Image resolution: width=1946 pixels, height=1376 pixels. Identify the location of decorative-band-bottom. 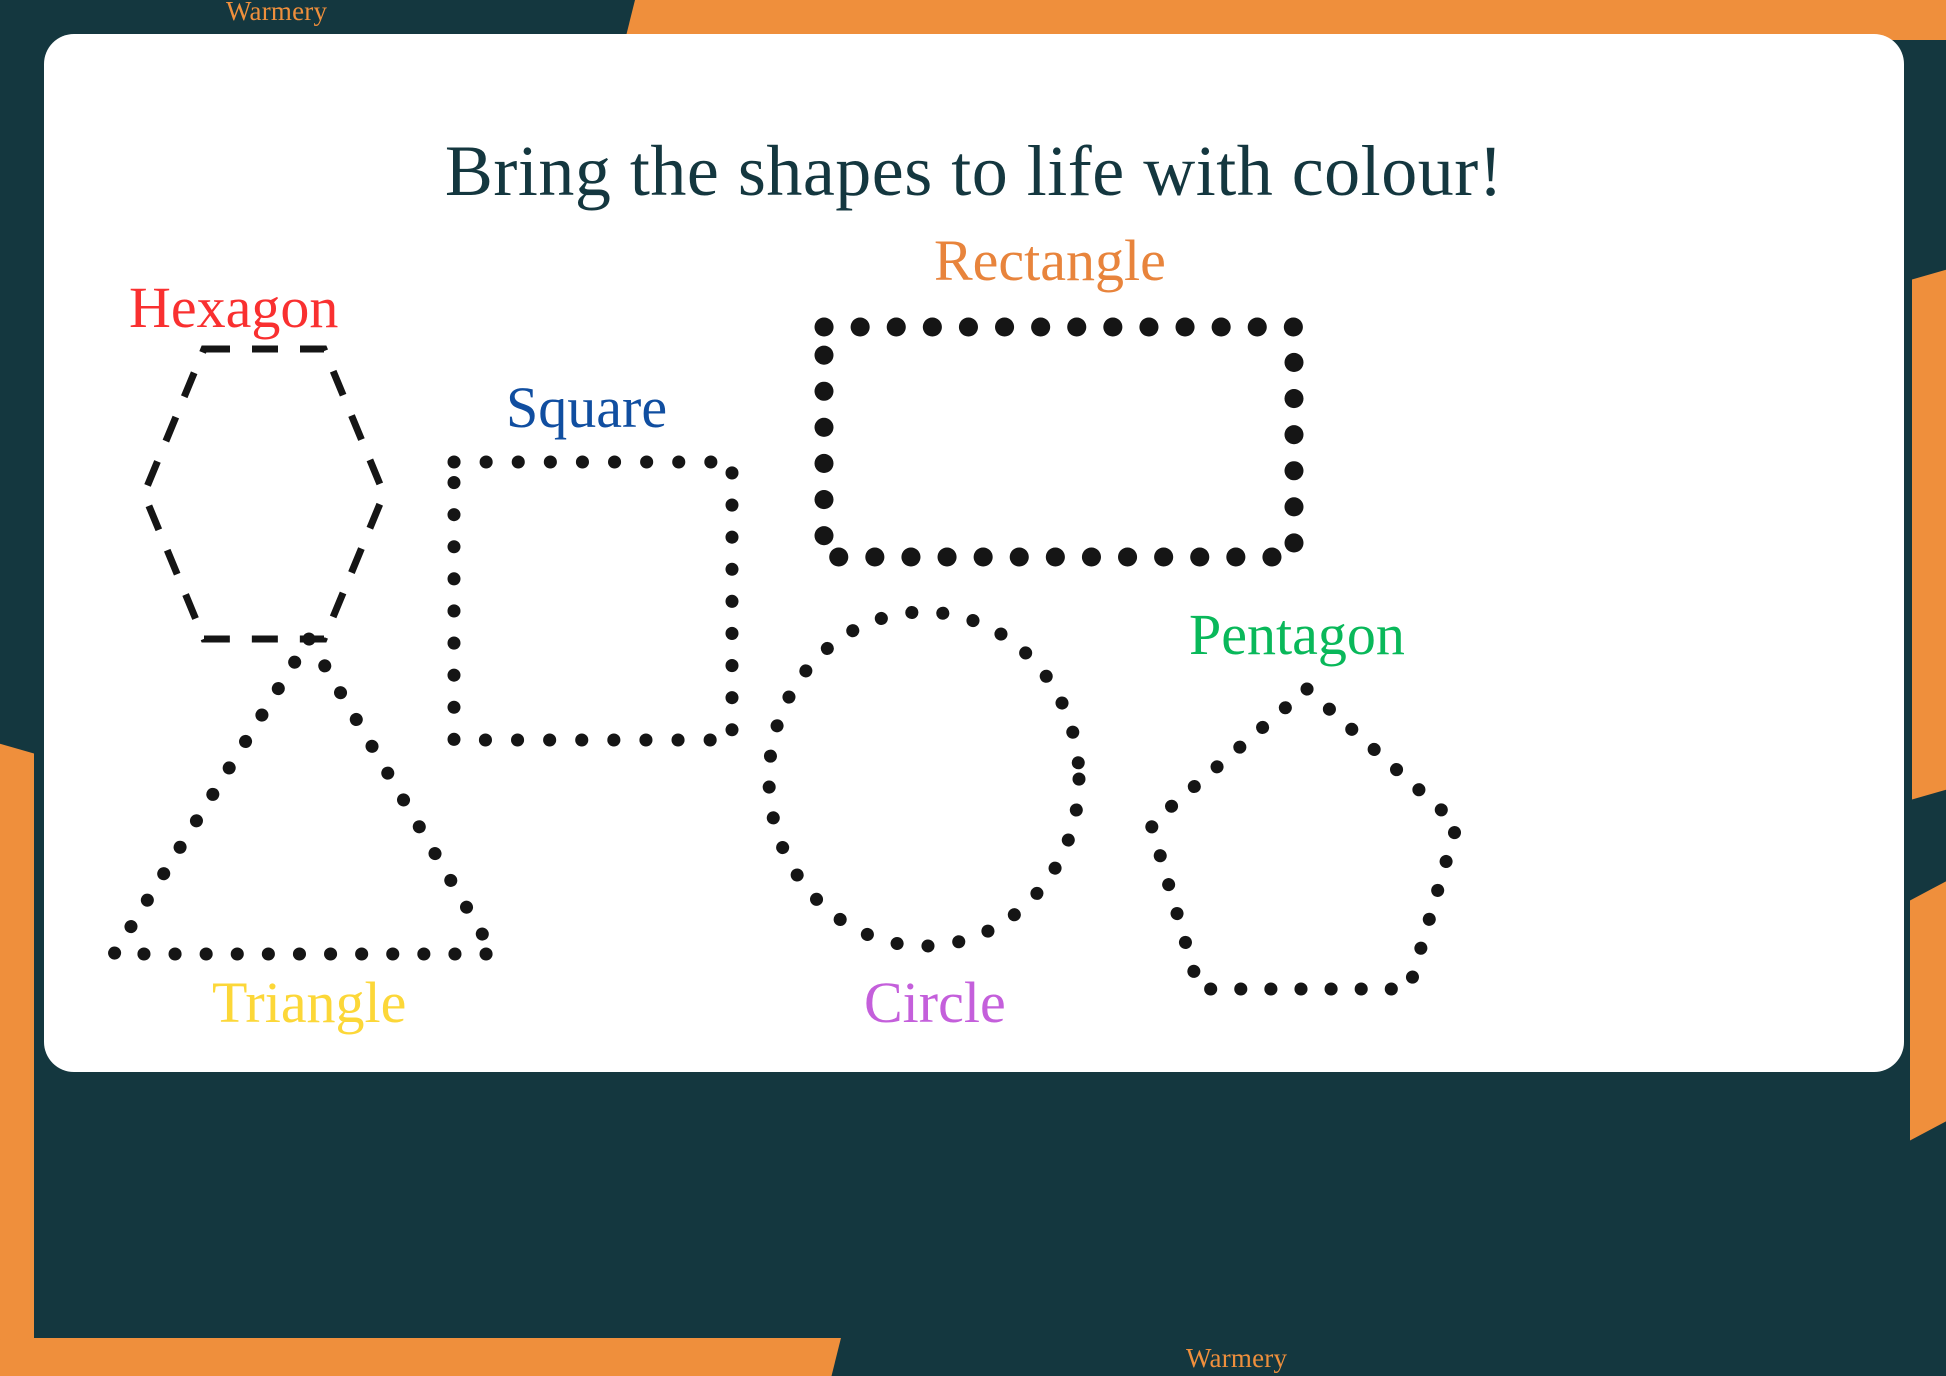
(420, 1357).